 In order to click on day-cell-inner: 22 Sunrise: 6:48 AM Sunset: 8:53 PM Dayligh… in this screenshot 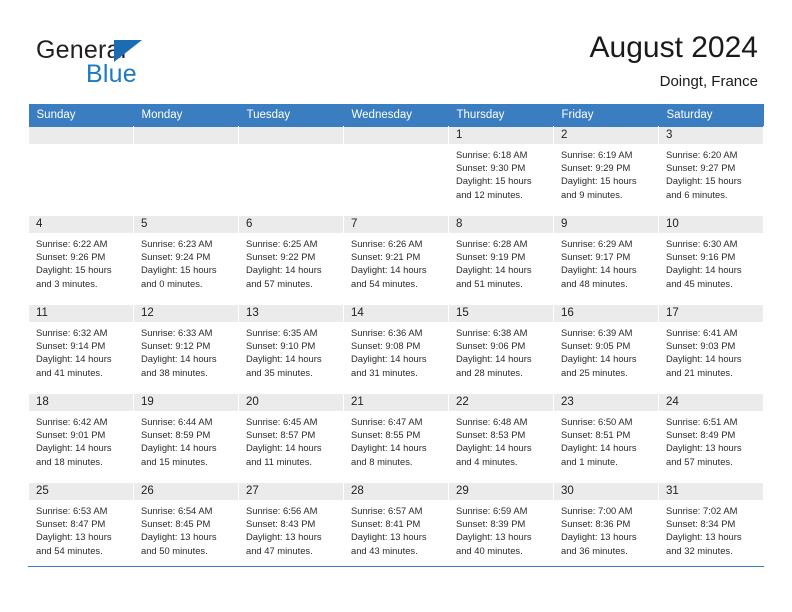, I will do `click(501, 438)`.